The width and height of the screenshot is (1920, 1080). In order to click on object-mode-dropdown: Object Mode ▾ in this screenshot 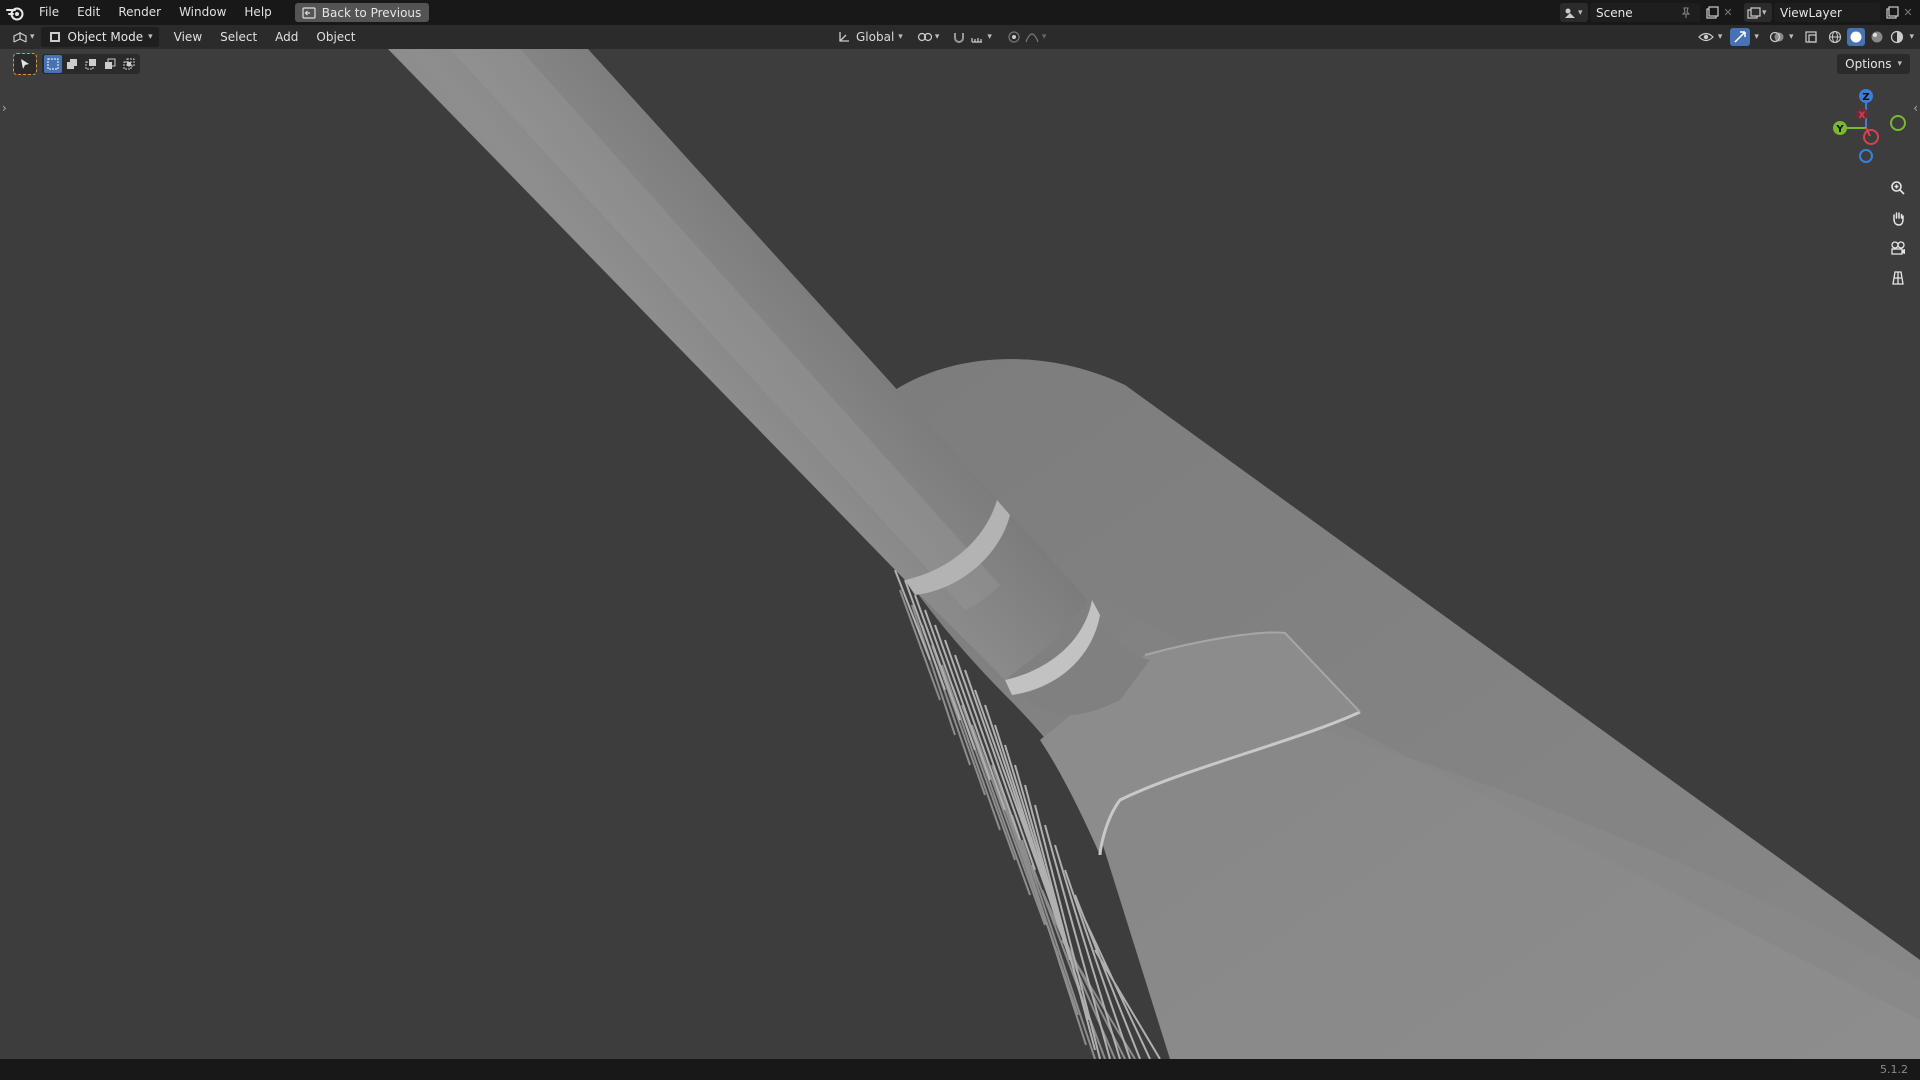, I will do `click(99, 37)`.